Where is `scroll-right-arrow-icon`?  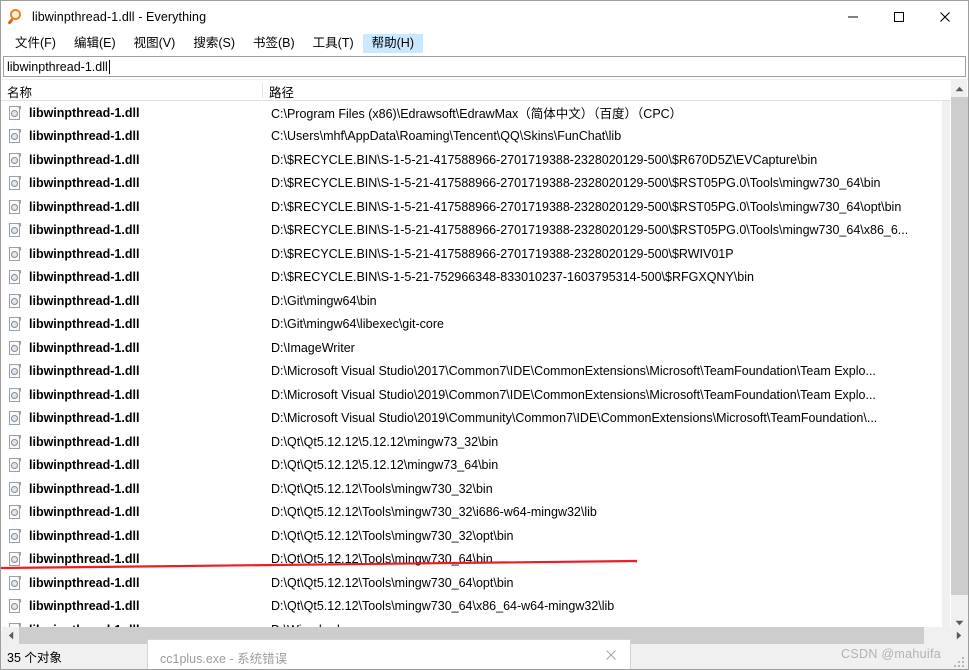 scroll-right-arrow-icon is located at coordinates (958, 635).